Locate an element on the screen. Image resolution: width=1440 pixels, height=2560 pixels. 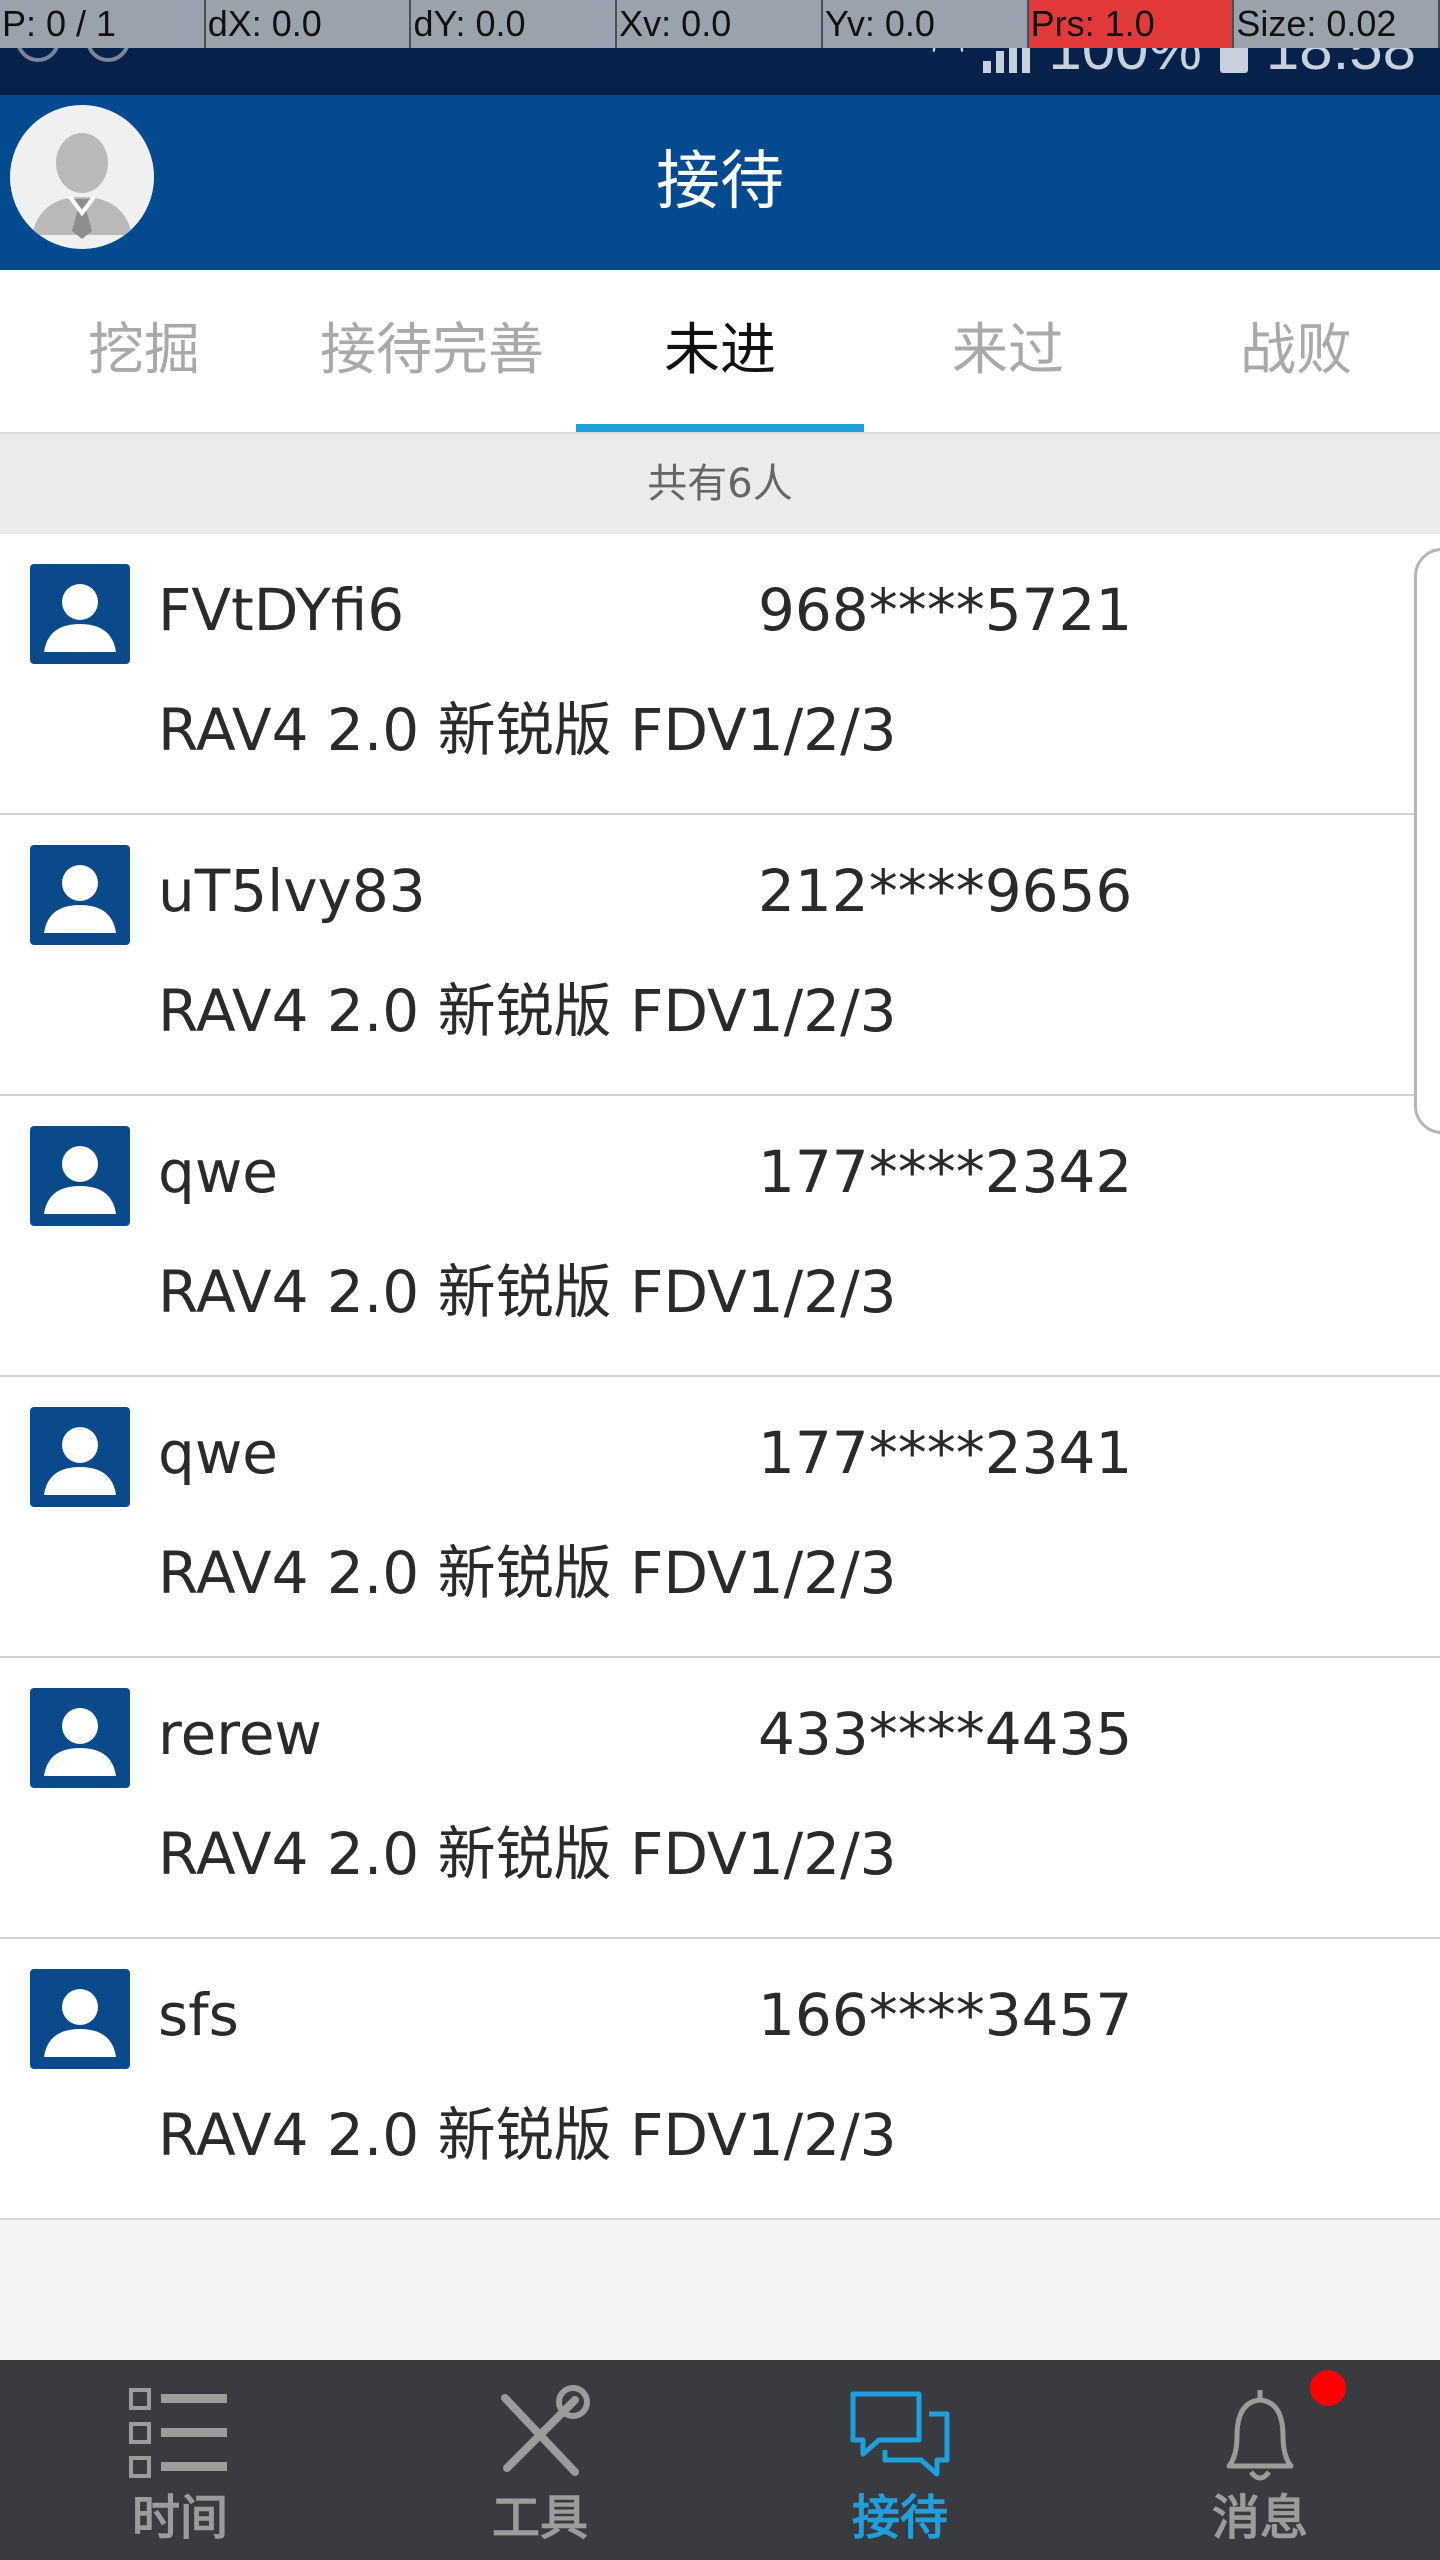
bell-icon is located at coordinates (1260, 2435).